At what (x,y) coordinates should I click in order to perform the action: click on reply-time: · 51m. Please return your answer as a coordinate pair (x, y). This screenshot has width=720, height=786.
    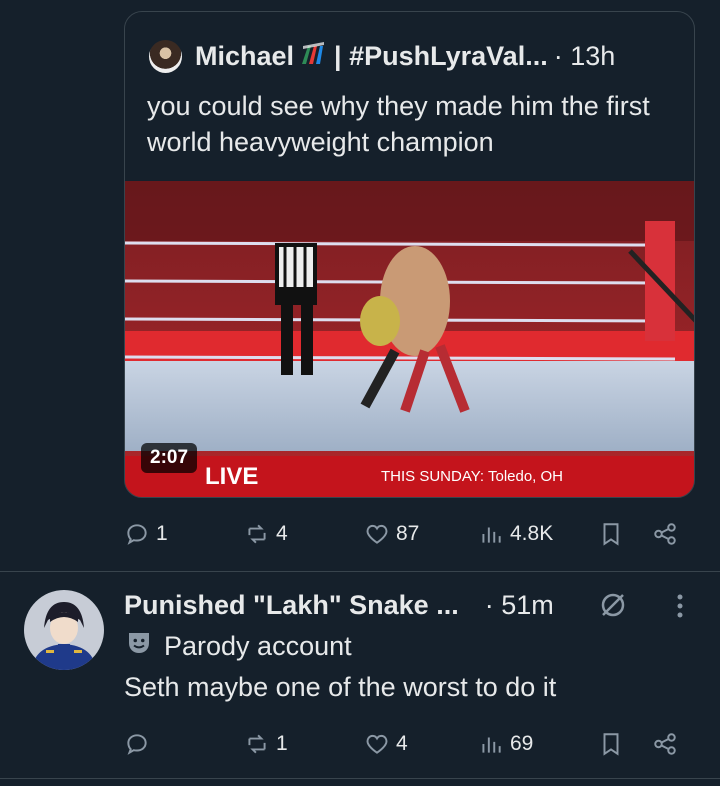
    Looking at the image, I should click on (519, 605).